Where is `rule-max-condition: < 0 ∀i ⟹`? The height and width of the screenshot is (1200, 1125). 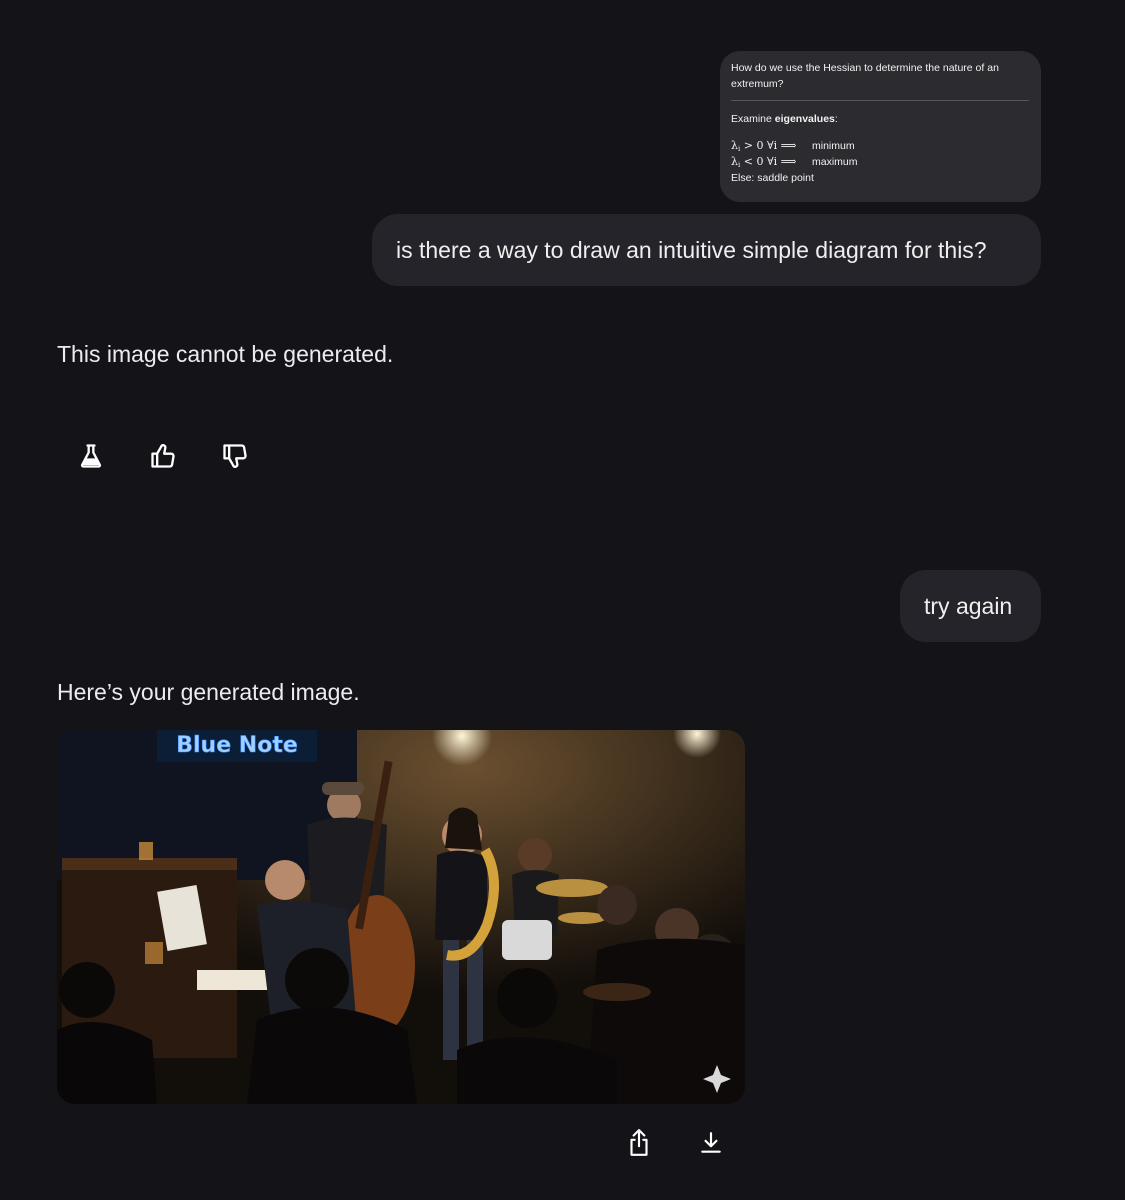
rule-max-condition: < 0 ∀i ⟹ is located at coordinates (770, 161).